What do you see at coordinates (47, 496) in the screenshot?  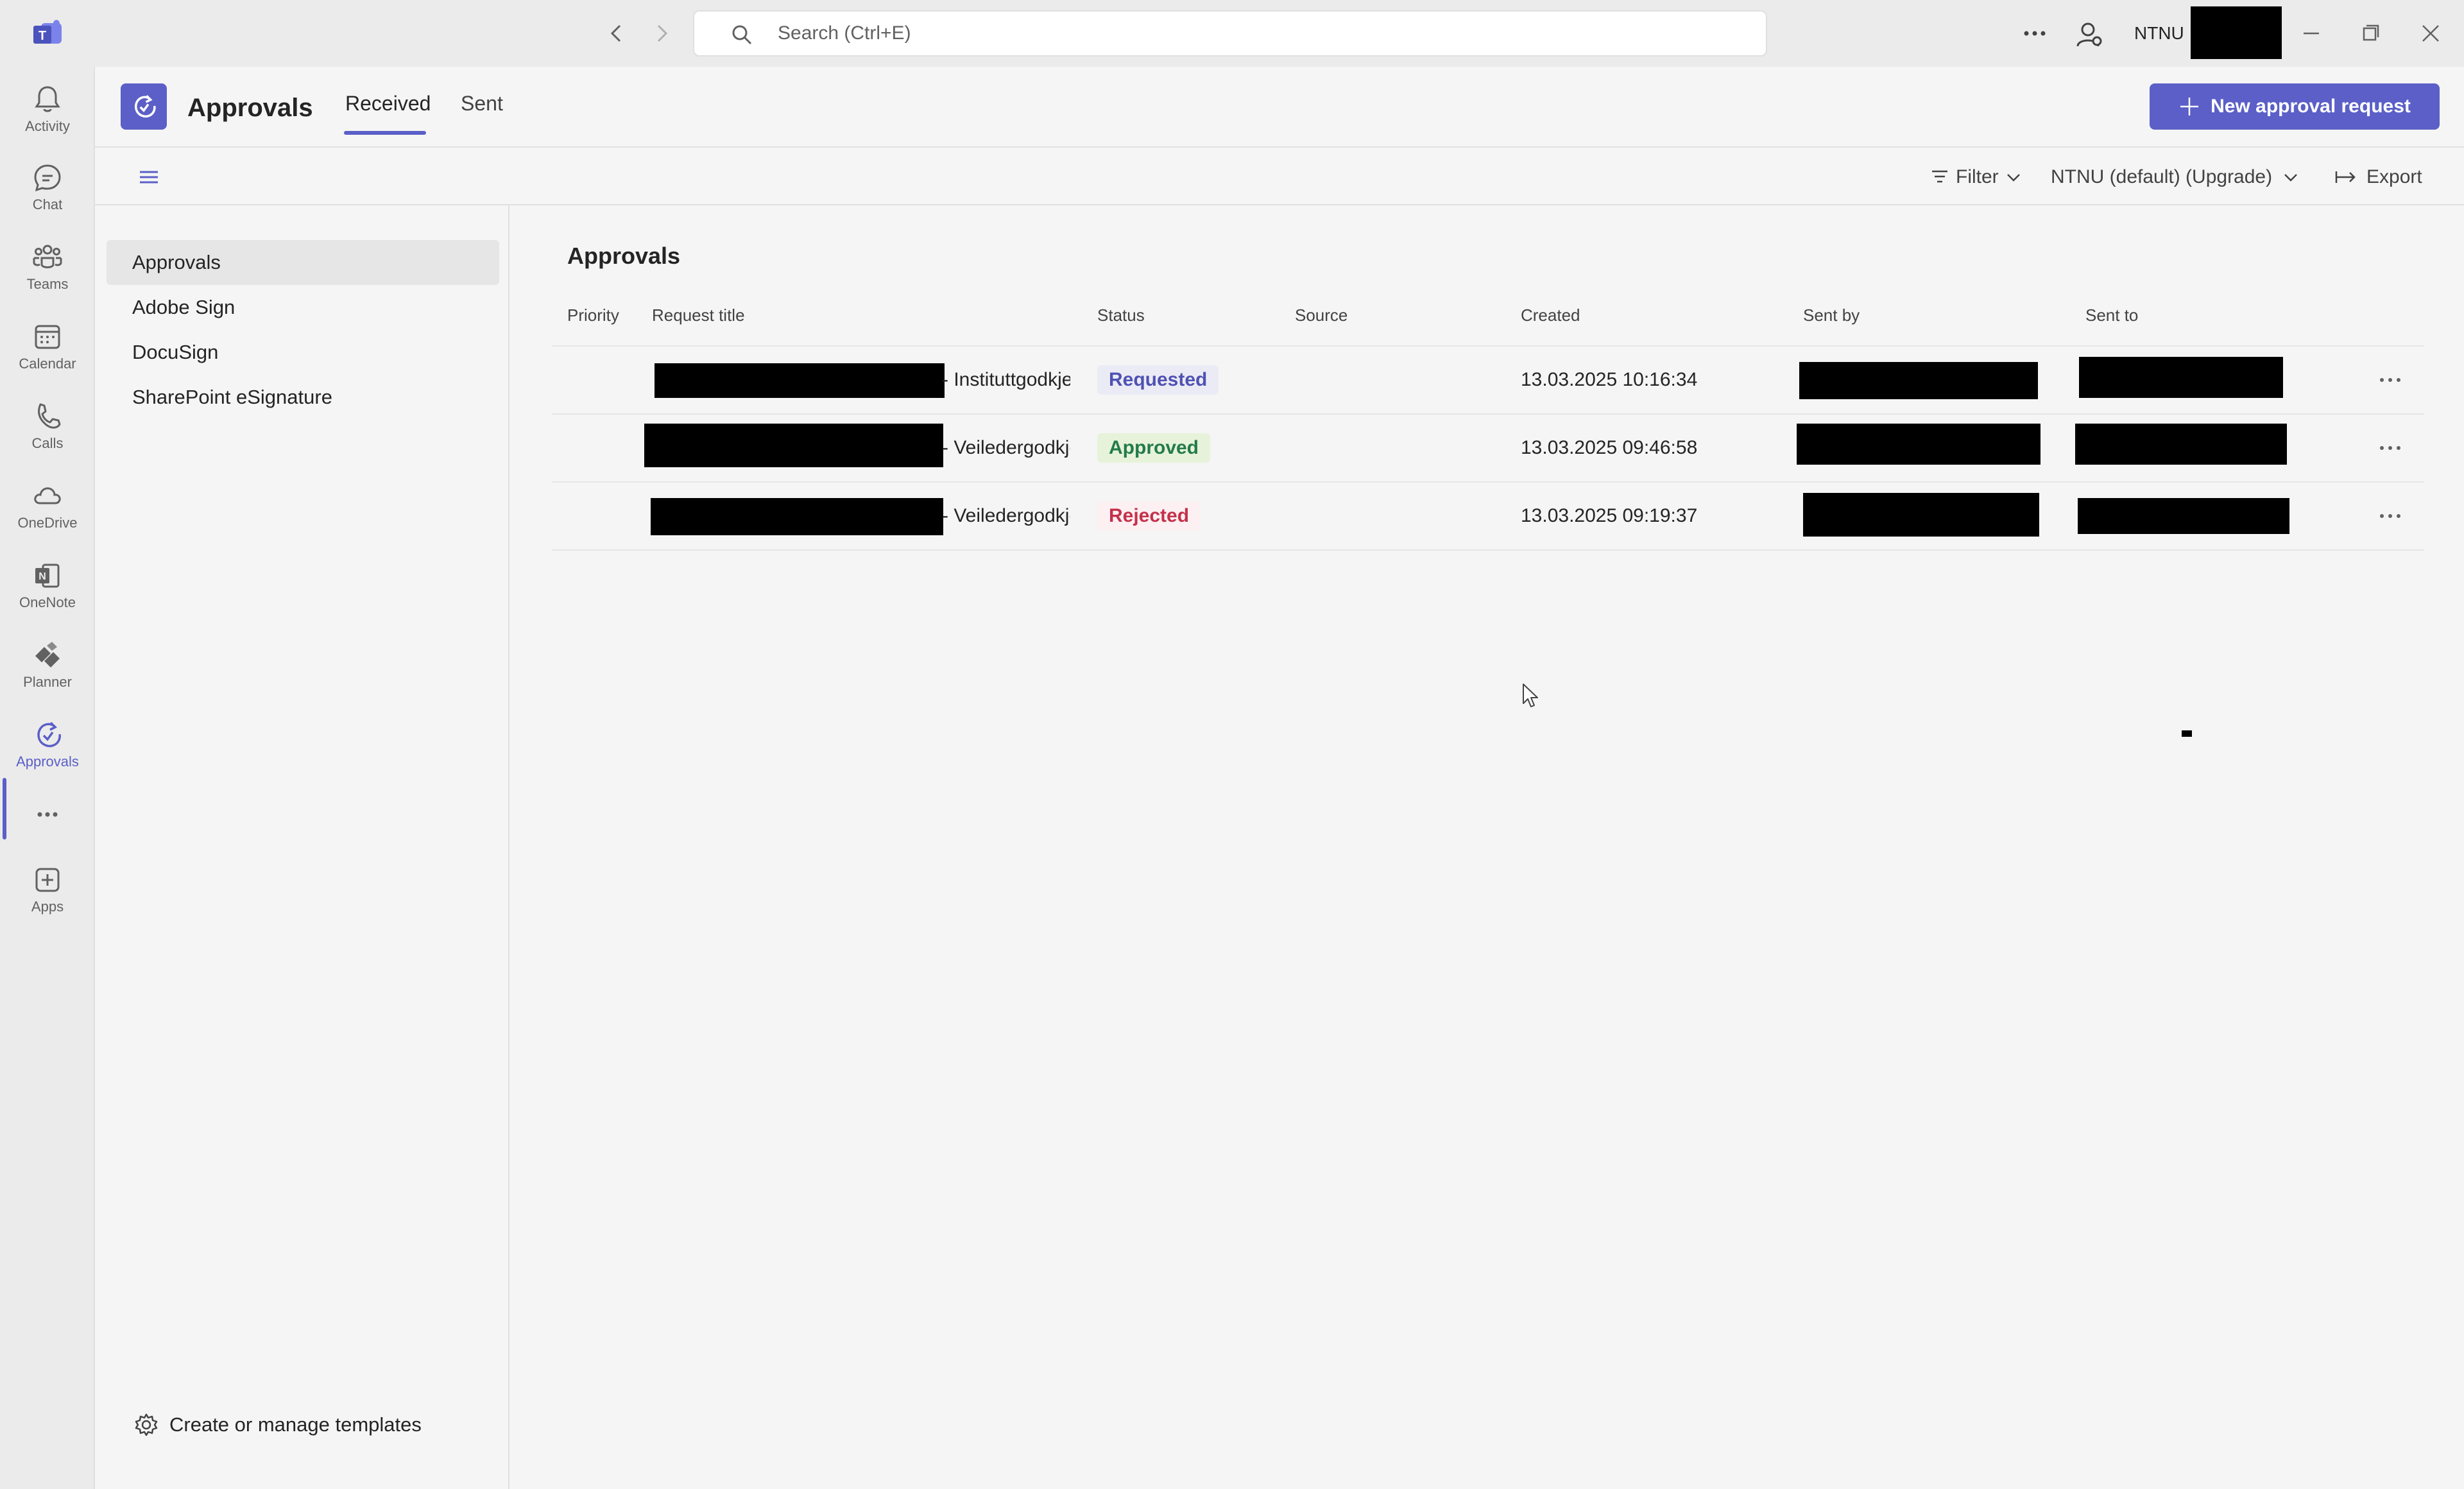 I see `cloud-icon` at bounding box center [47, 496].